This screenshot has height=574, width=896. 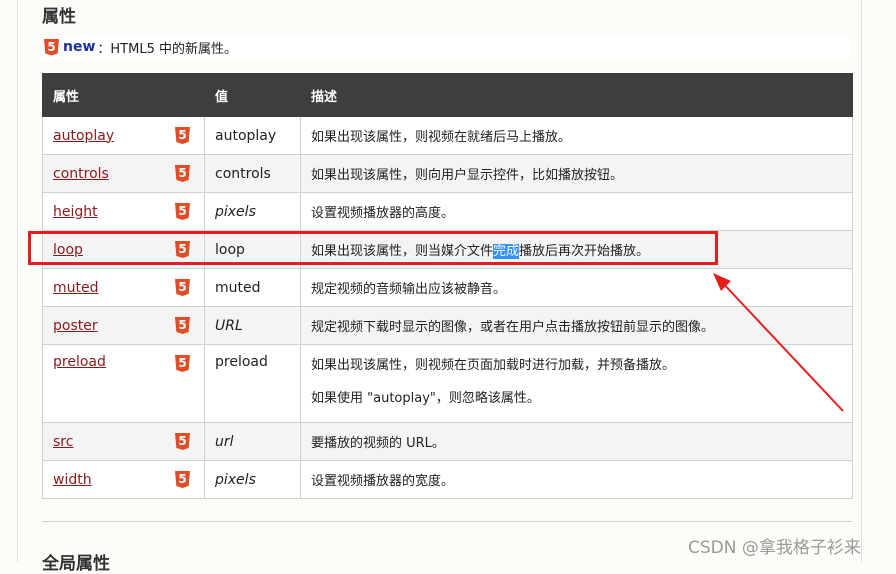 I want to click on arrow-line, so click(x=781, y=345).